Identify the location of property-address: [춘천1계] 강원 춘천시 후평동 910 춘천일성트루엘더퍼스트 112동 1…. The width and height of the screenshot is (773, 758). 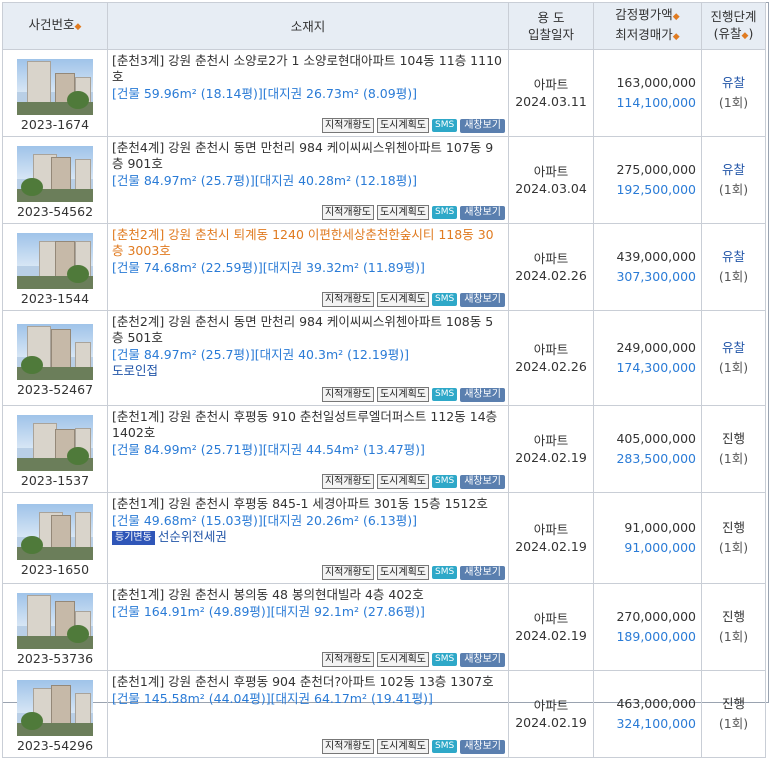
(308, 425).